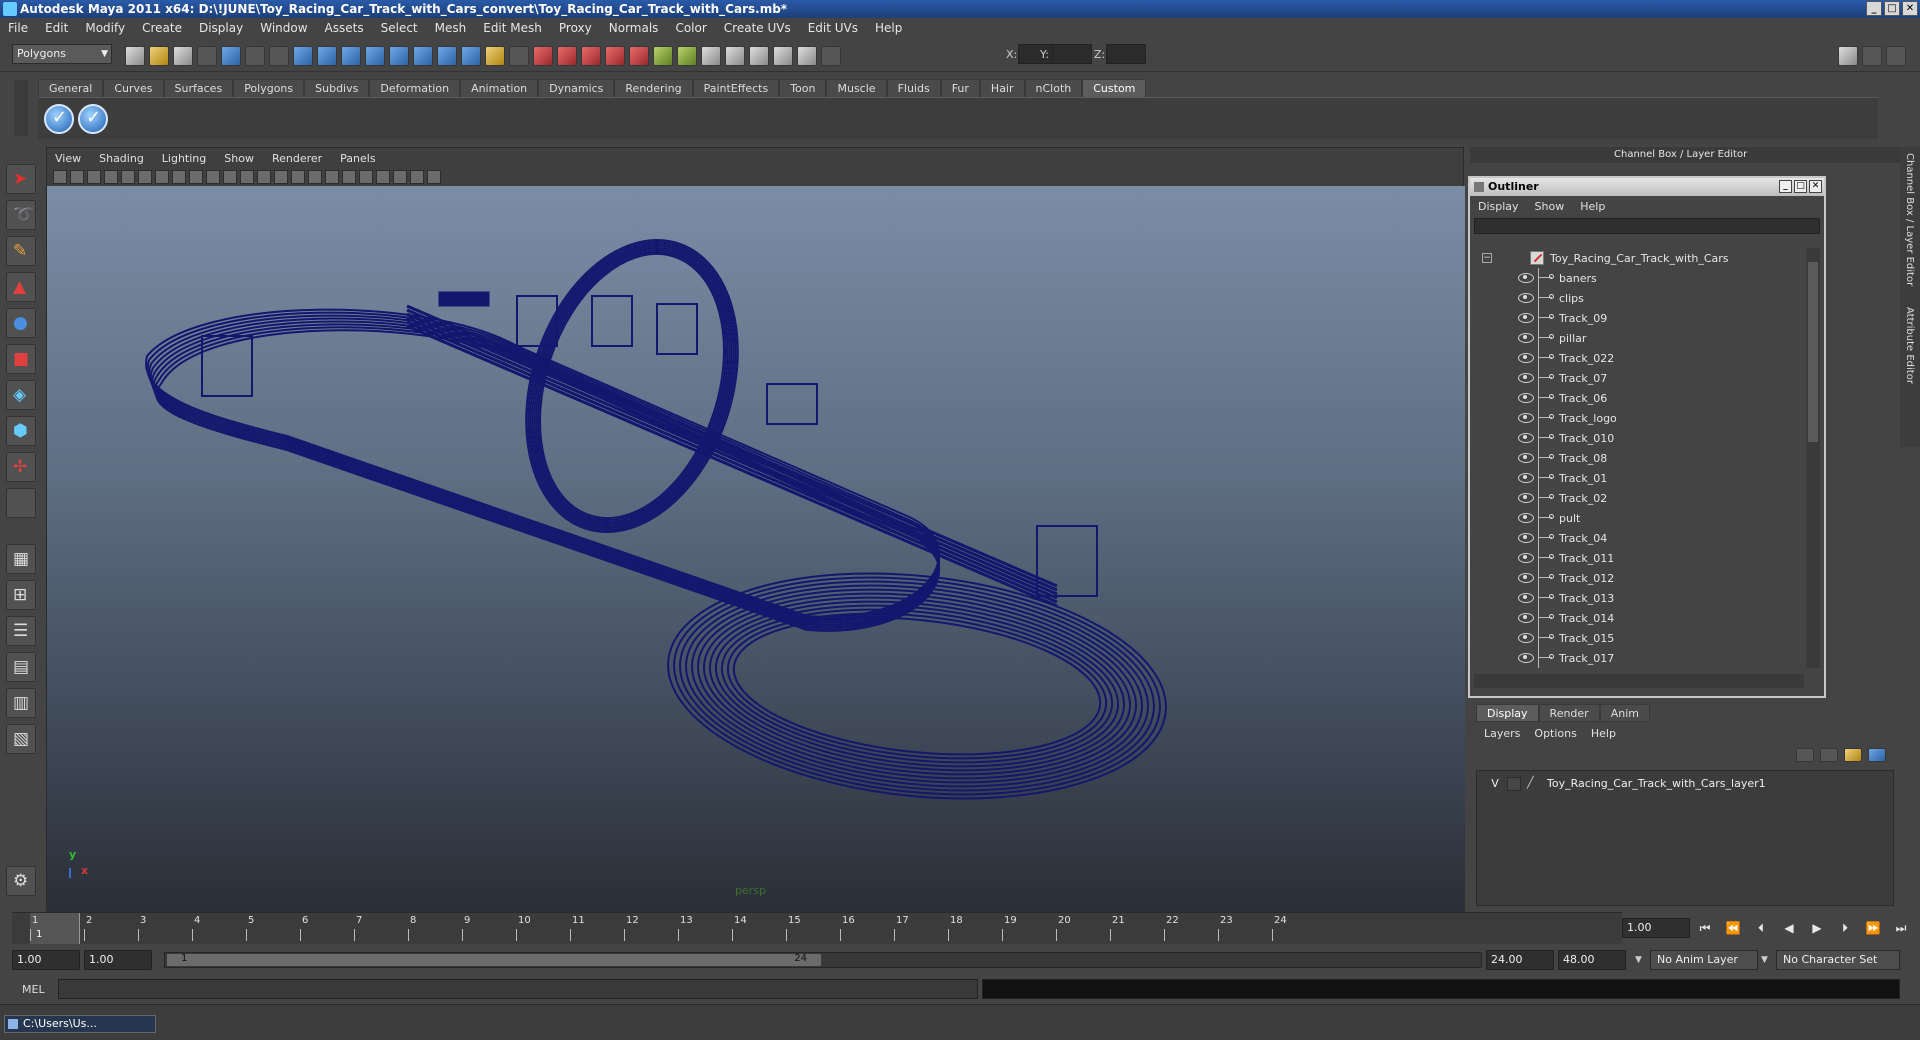  What do you see at coordinates (1845, 928) in the screenshot?
I see `step-forward-frame-button: ⏵` at bounding box center [1845, 928].